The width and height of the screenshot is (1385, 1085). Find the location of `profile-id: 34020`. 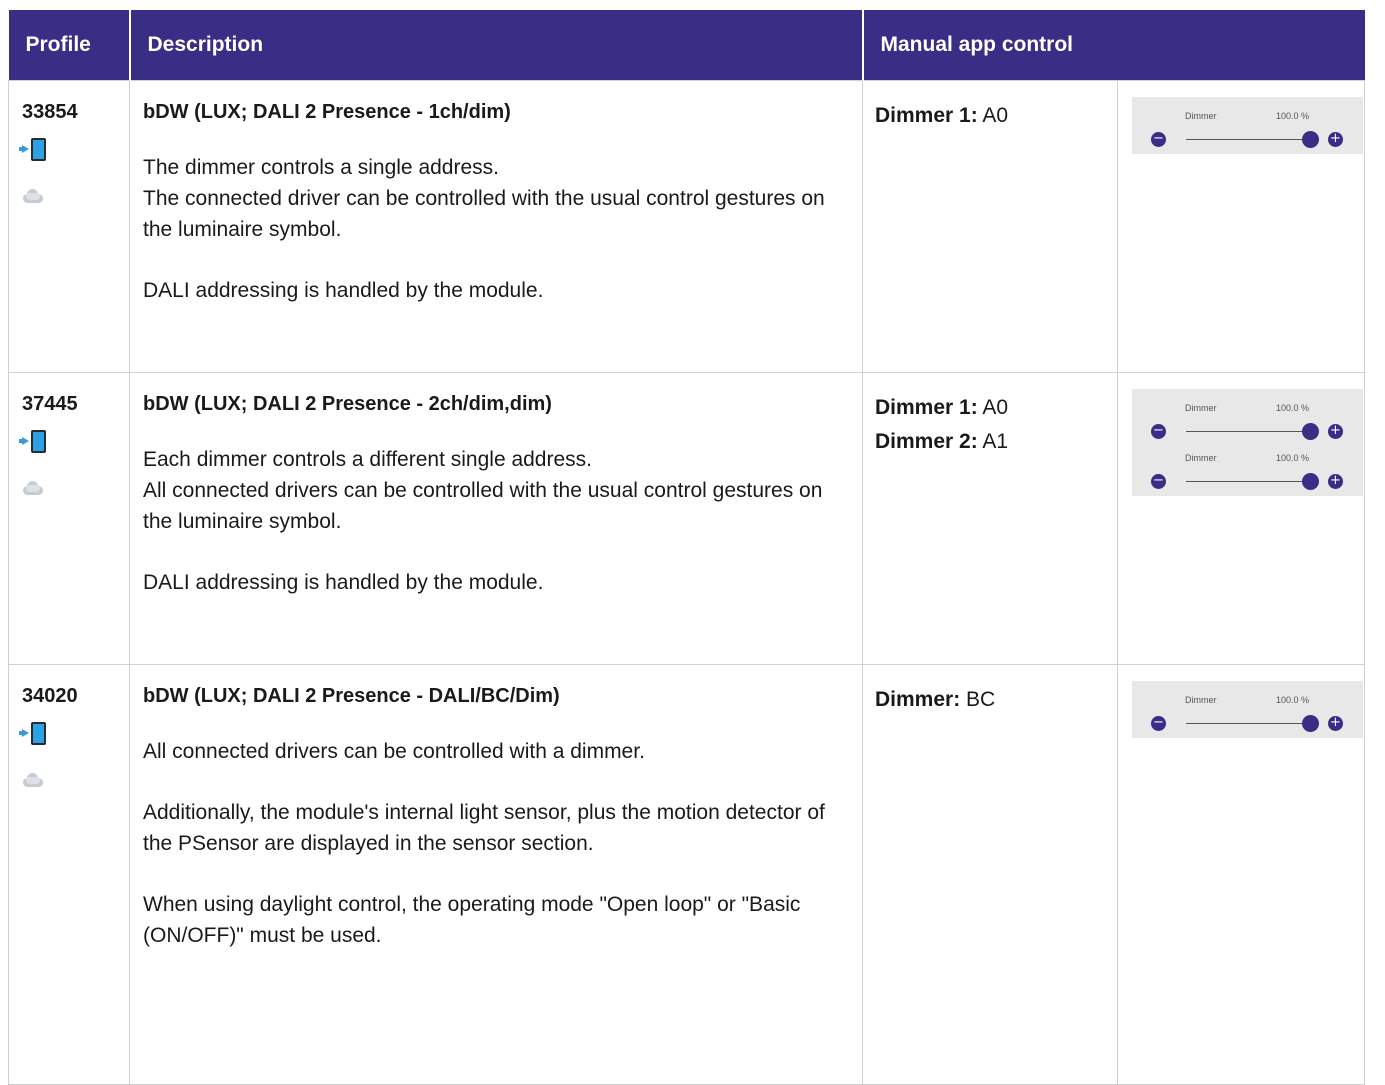

profile-id: 34020 is located at coordinates (50, 695).